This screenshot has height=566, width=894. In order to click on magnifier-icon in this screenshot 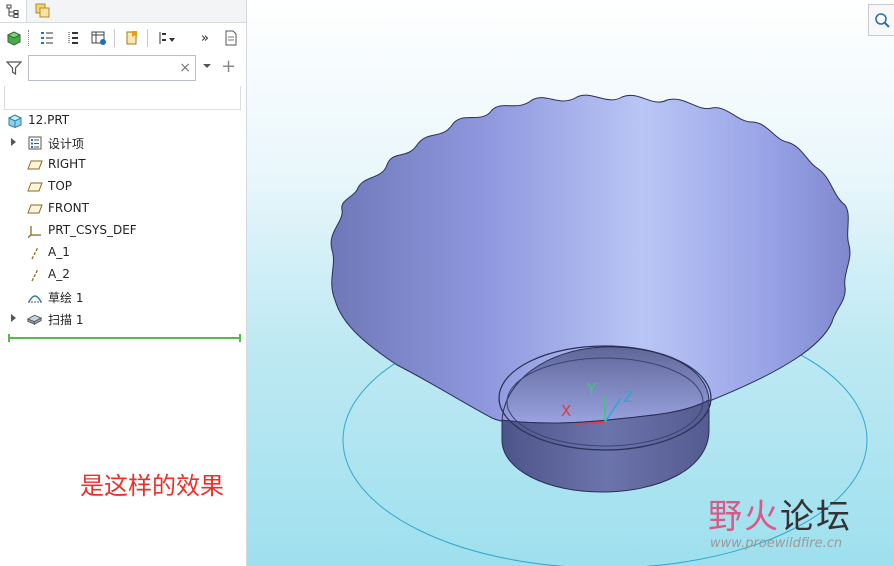, I will do `click(882, 20)`.